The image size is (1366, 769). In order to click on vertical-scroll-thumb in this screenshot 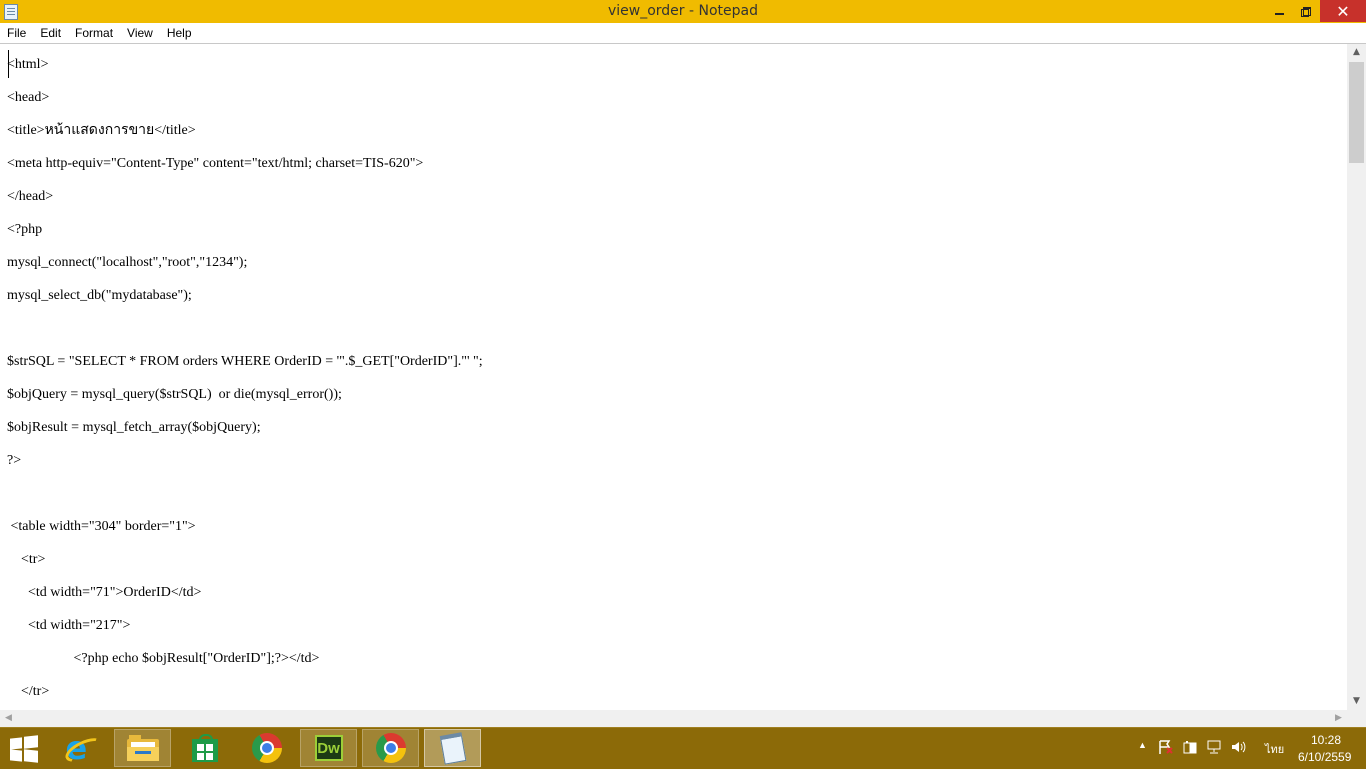, I will do `click(1356, 112)`.